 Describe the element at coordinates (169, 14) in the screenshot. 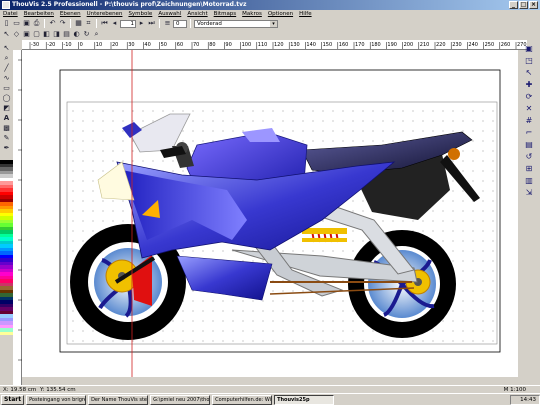

I see `menu-auswahl: Auswahl` at that location.